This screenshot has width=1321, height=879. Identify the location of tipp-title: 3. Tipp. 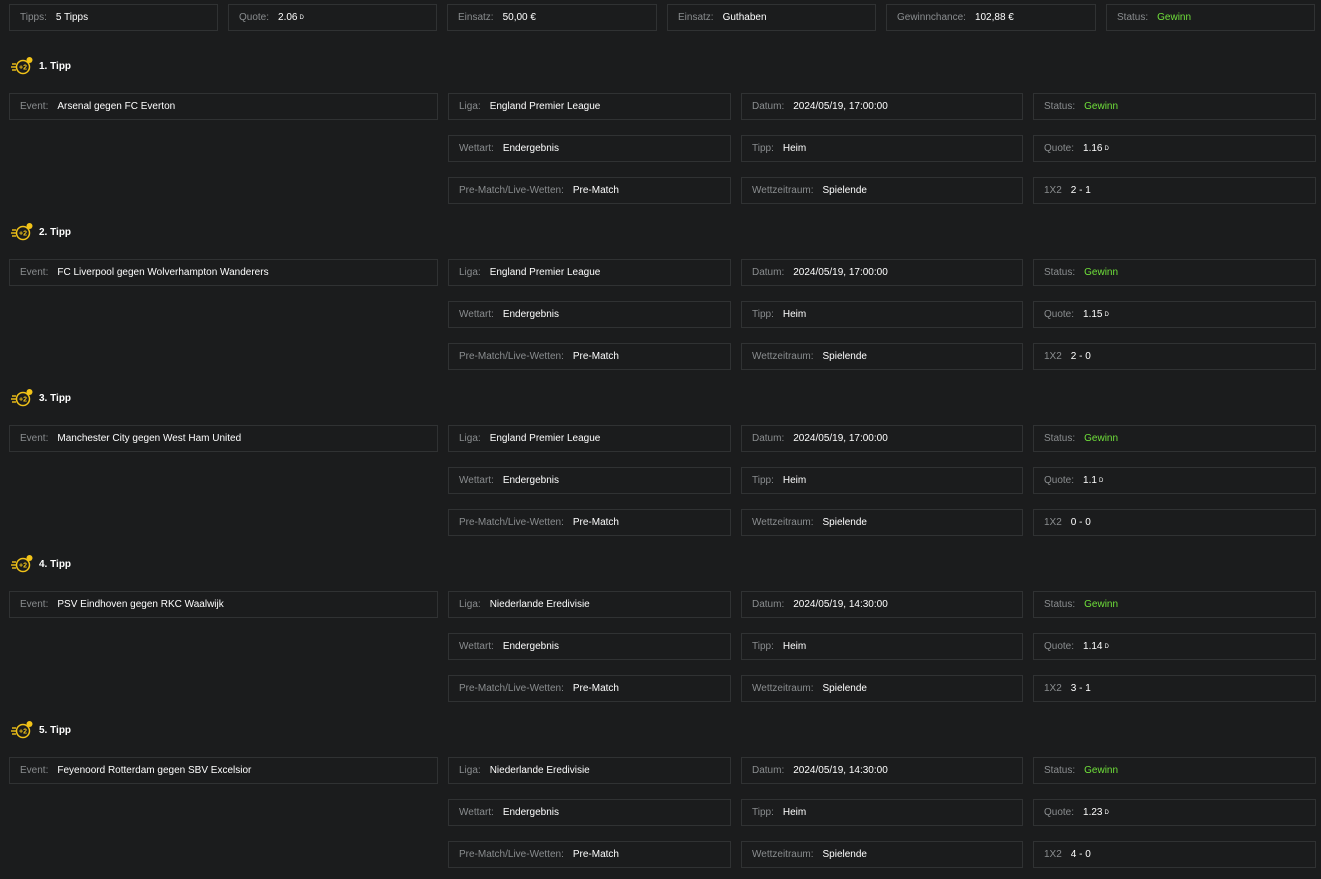
(55, 398).